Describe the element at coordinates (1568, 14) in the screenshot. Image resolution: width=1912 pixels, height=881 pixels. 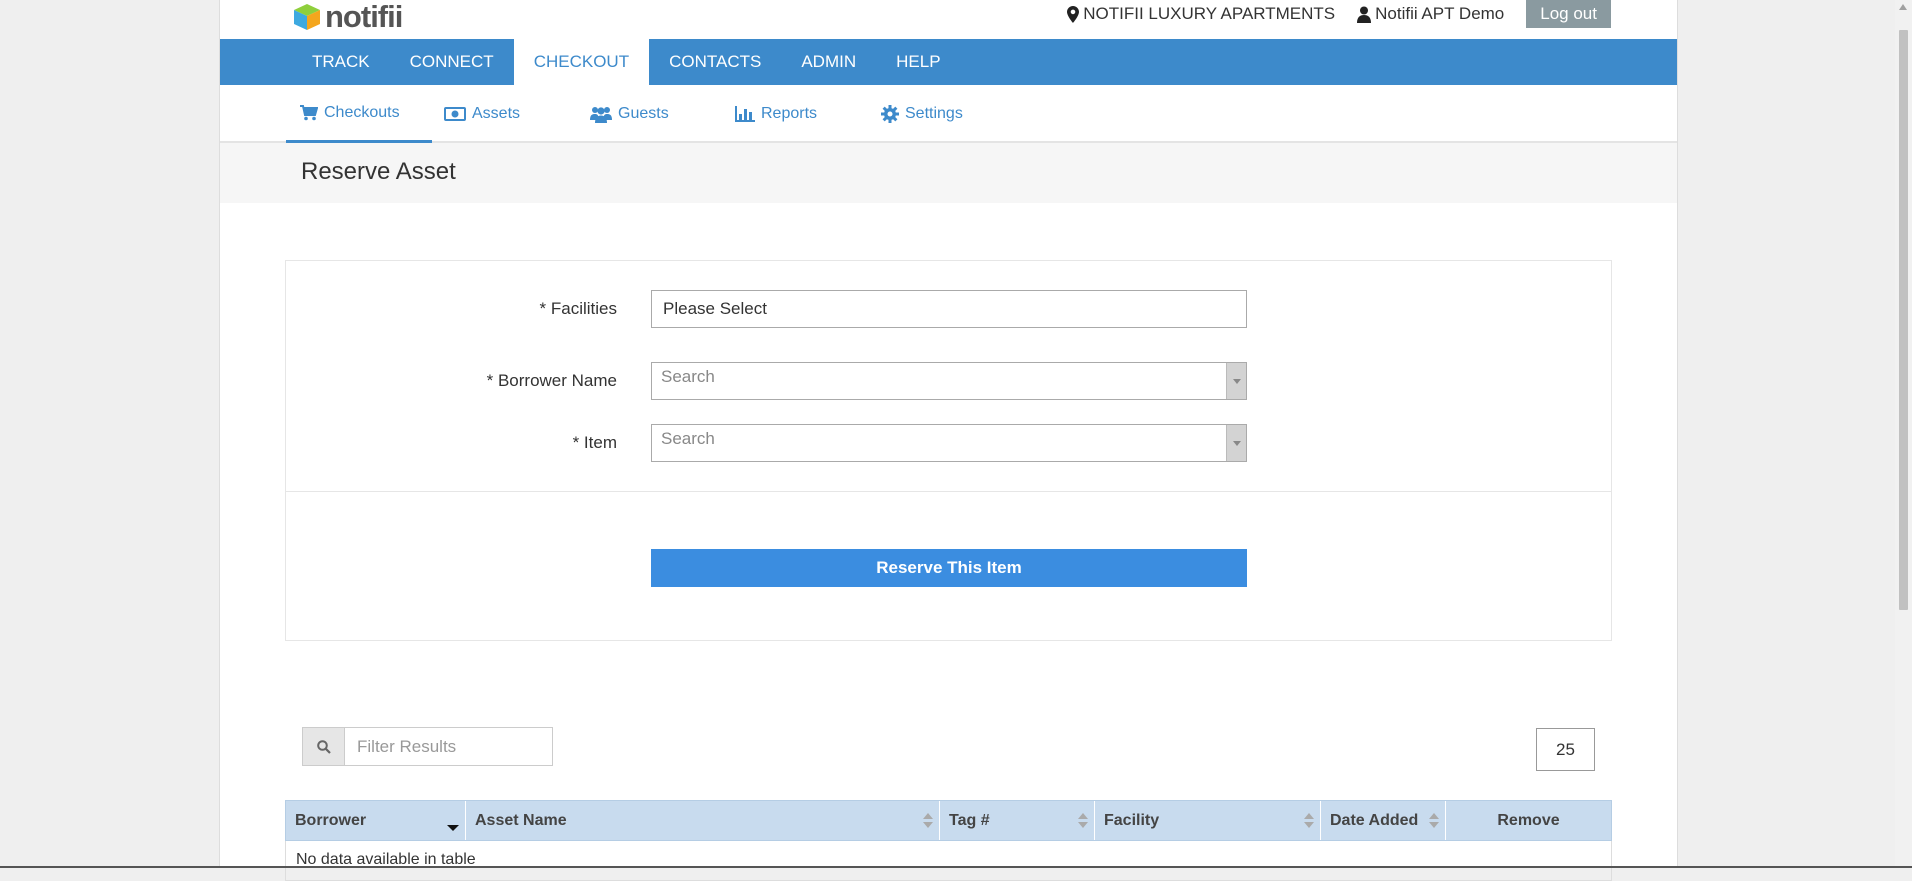
I see `logout-button: Log out` at that location.